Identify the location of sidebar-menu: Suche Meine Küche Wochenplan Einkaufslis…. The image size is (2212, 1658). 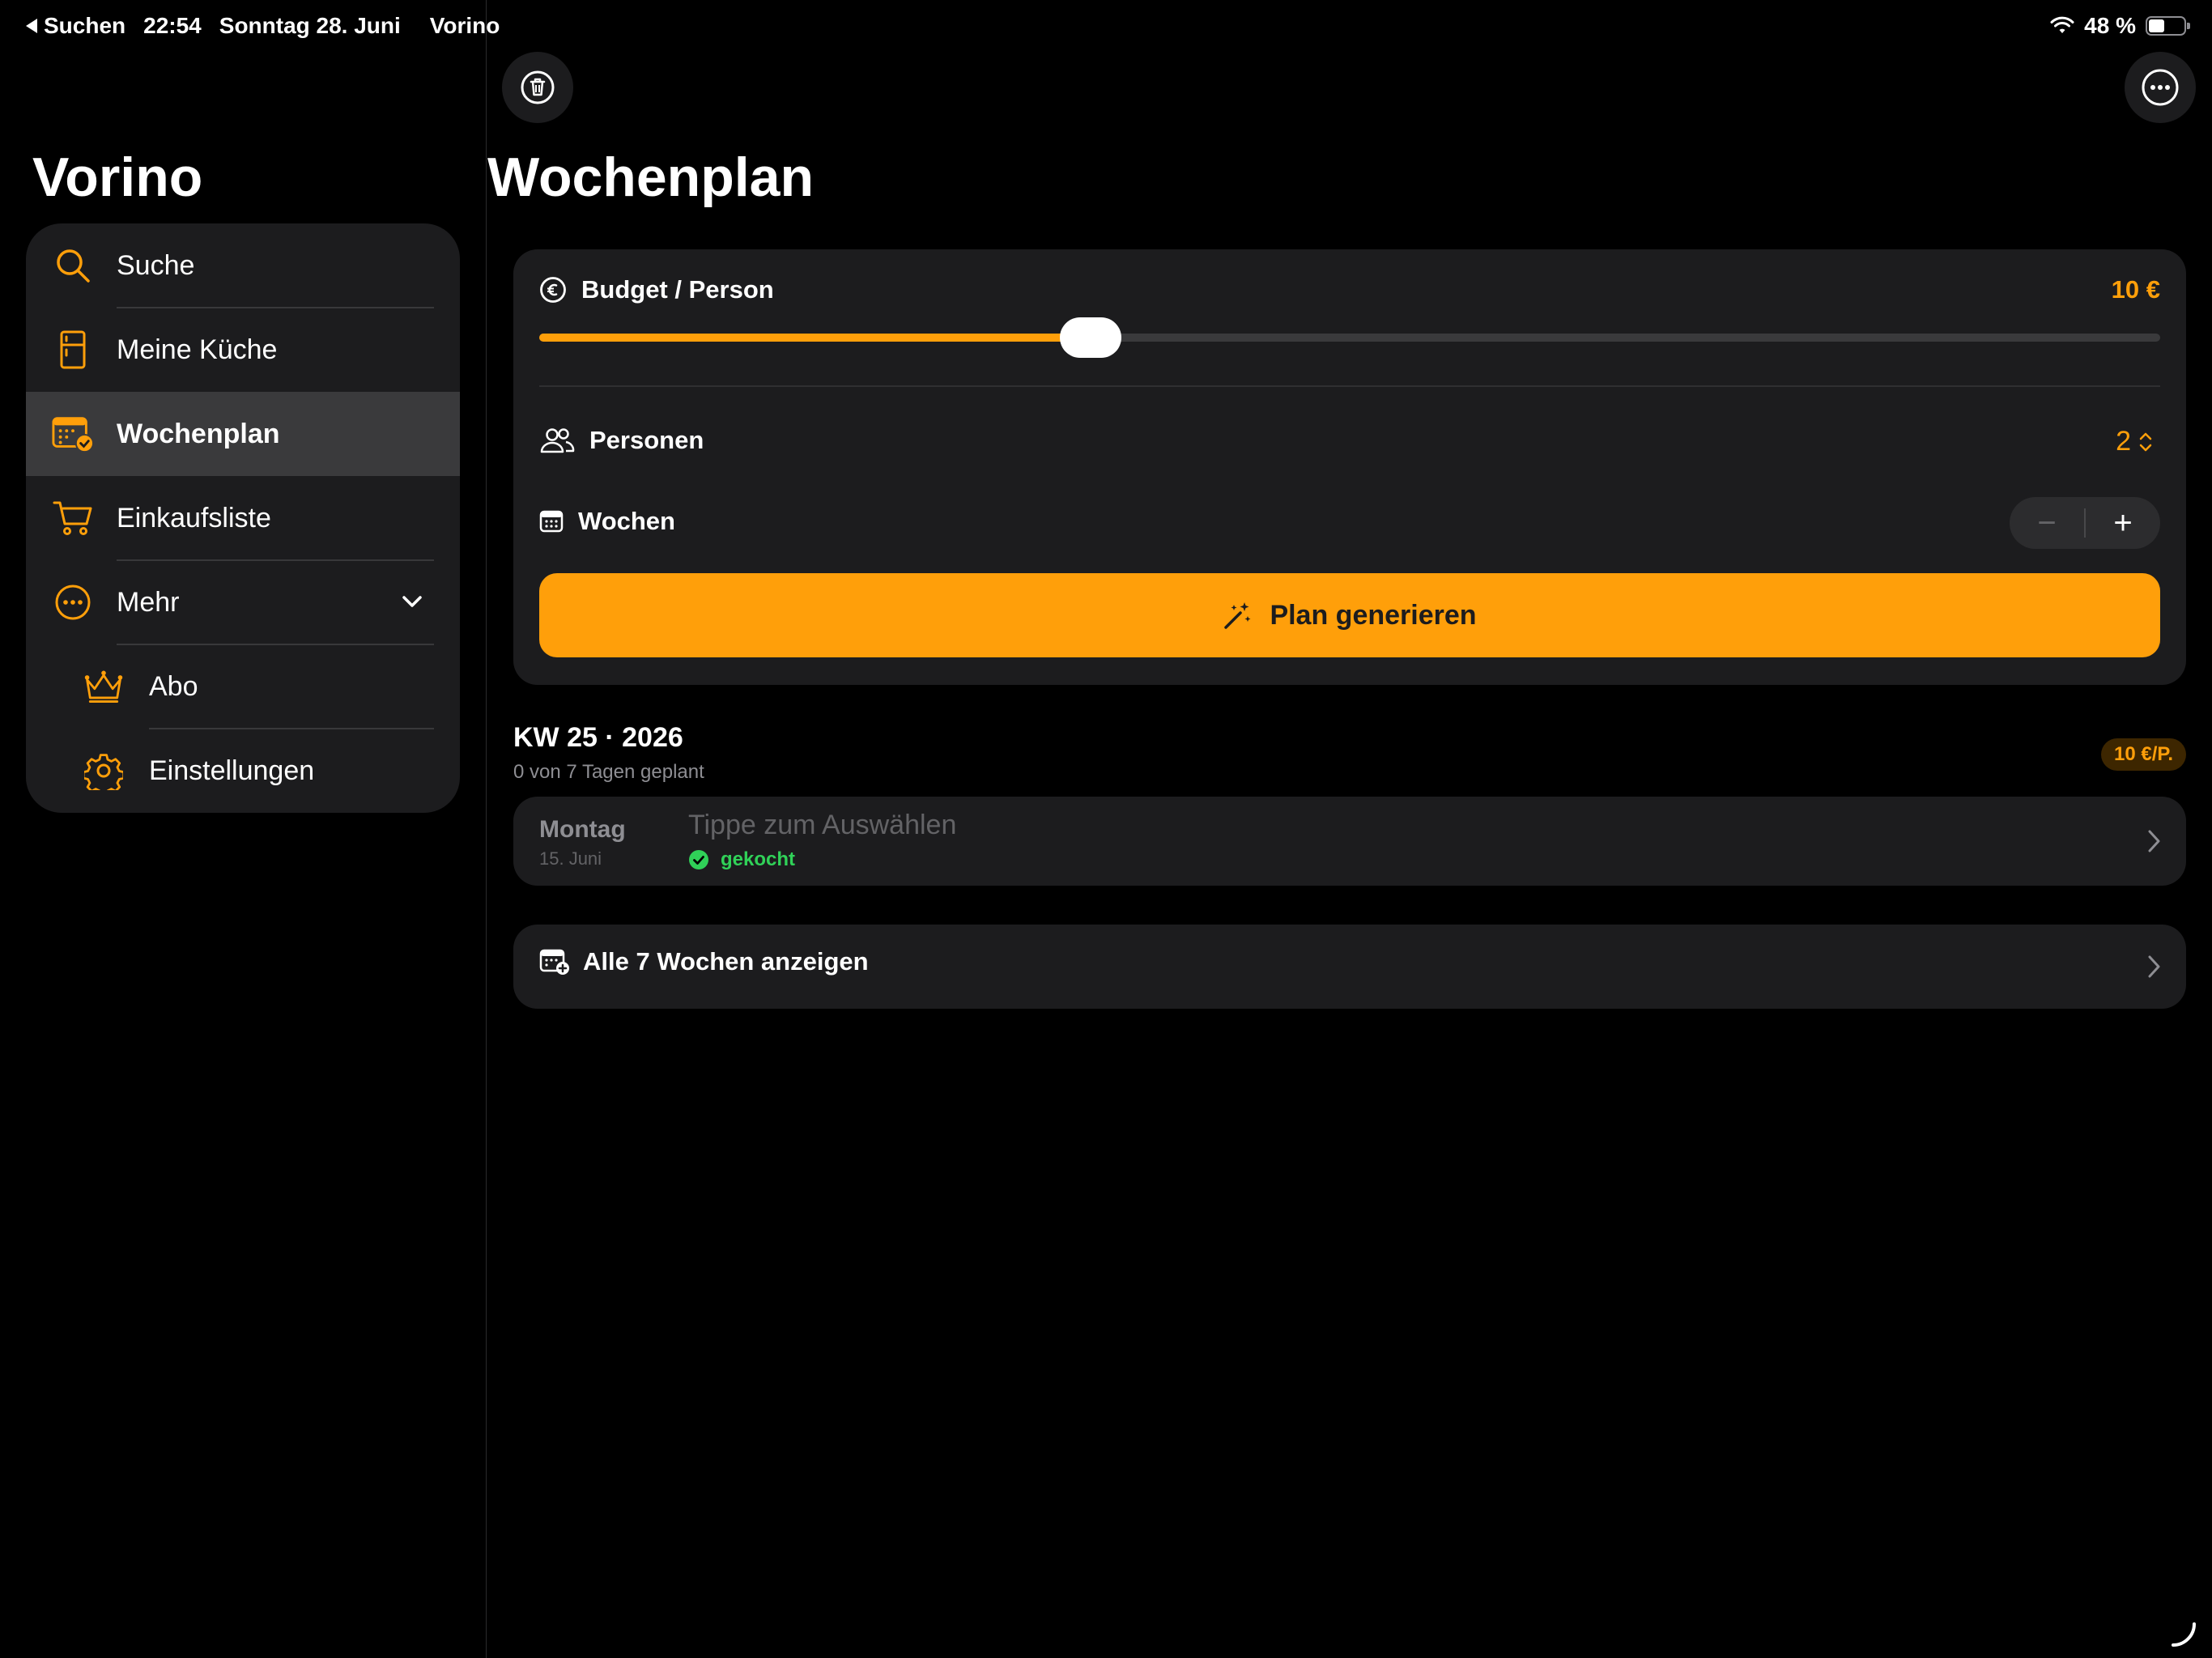
(243, 518).